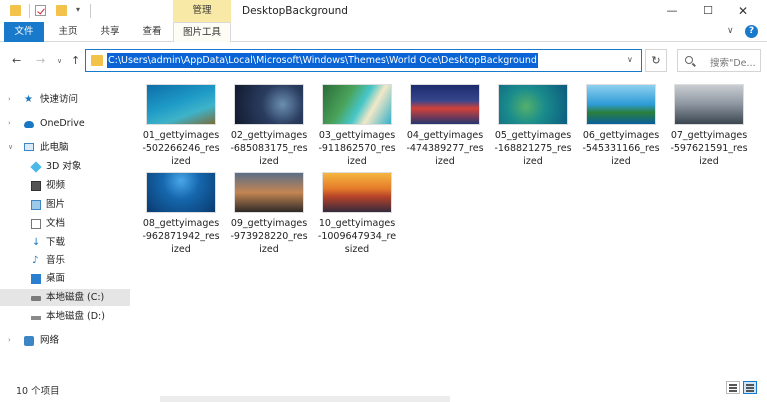 Image resolution: width=767 pixels, height=402 pixels. I want to click on properties-check-icon, so click(40, 10).